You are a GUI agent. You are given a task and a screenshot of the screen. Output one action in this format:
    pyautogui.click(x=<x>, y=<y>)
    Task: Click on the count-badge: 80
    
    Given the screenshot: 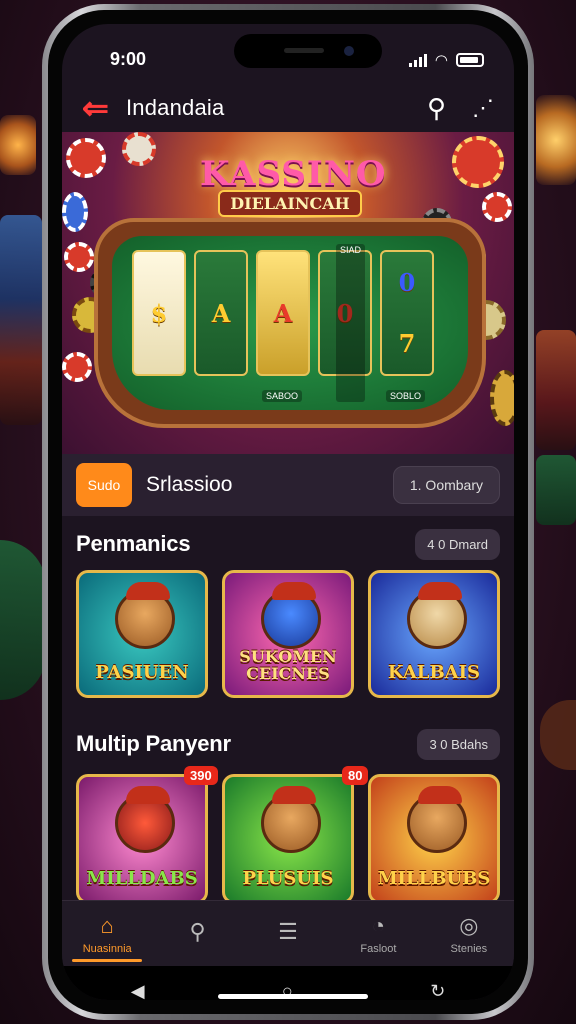 What is the action you would take?
    pyautogui.click(x=355, y=775)
    